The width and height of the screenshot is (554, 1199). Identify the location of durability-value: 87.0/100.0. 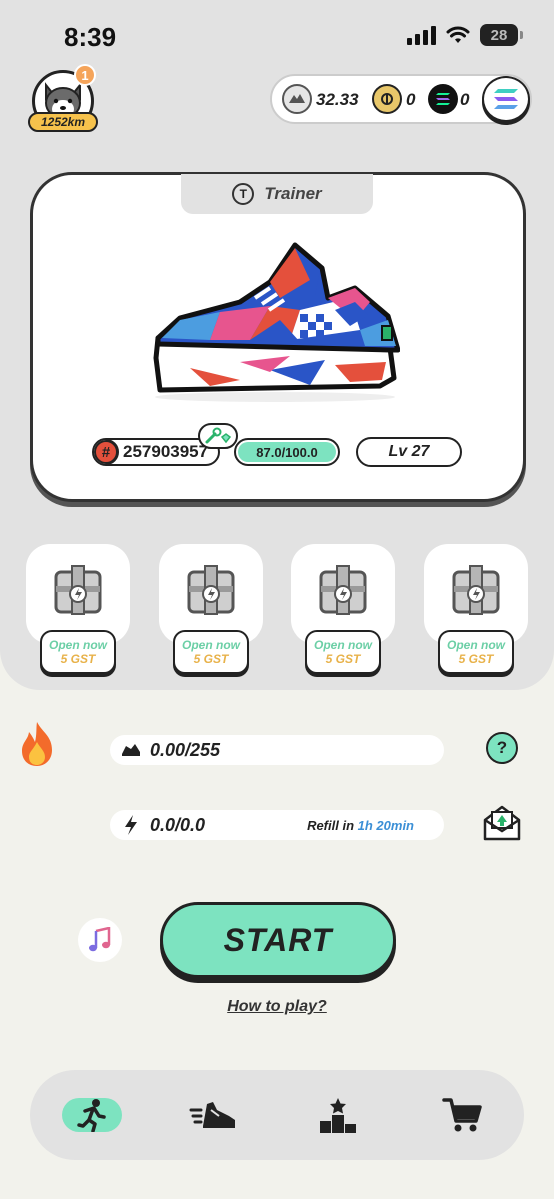
(287, 452).